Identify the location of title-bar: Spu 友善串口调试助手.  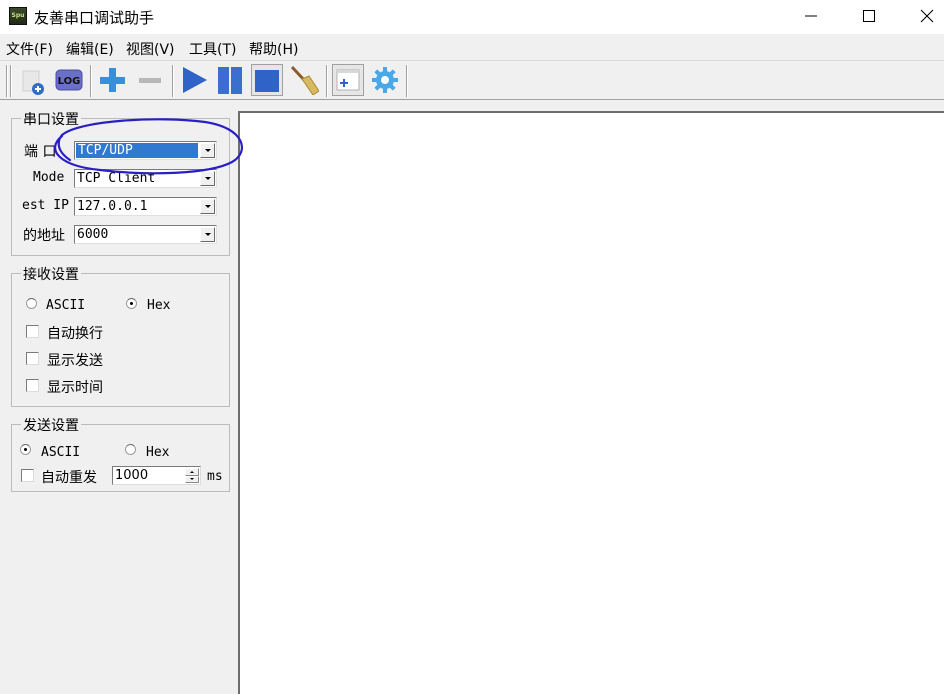
(472, 17).